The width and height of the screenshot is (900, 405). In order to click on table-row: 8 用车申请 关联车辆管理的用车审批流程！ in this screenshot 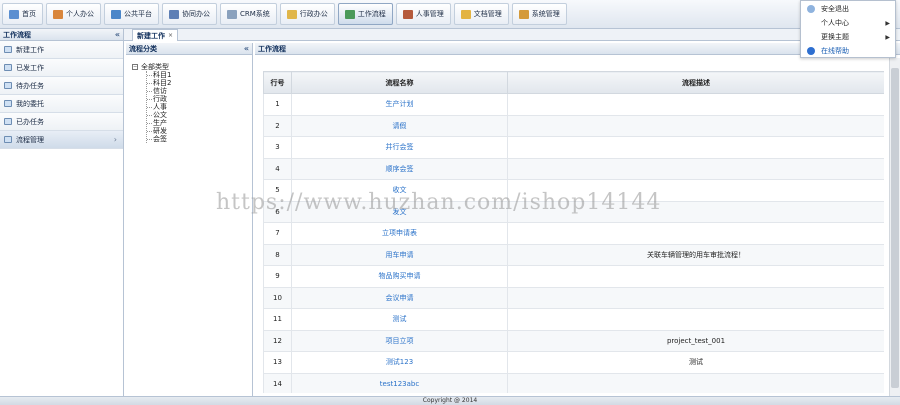, I will do `click(573, 254)`.